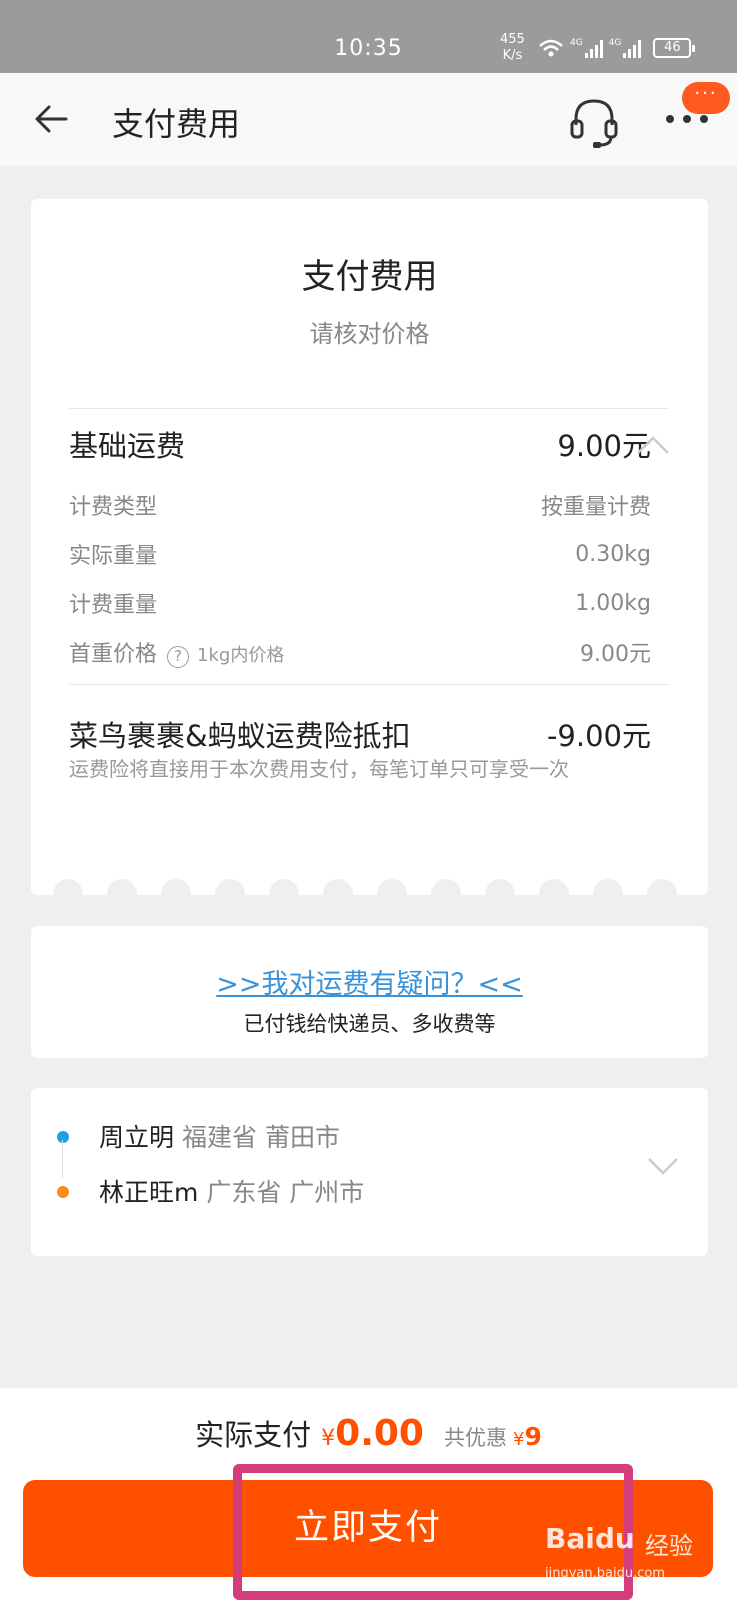  Describe the element at coordinates (635, 1557) in the screenshot. I see `baidu-watermark: Baidu 经验 jingyan.baidu.com` at that location.